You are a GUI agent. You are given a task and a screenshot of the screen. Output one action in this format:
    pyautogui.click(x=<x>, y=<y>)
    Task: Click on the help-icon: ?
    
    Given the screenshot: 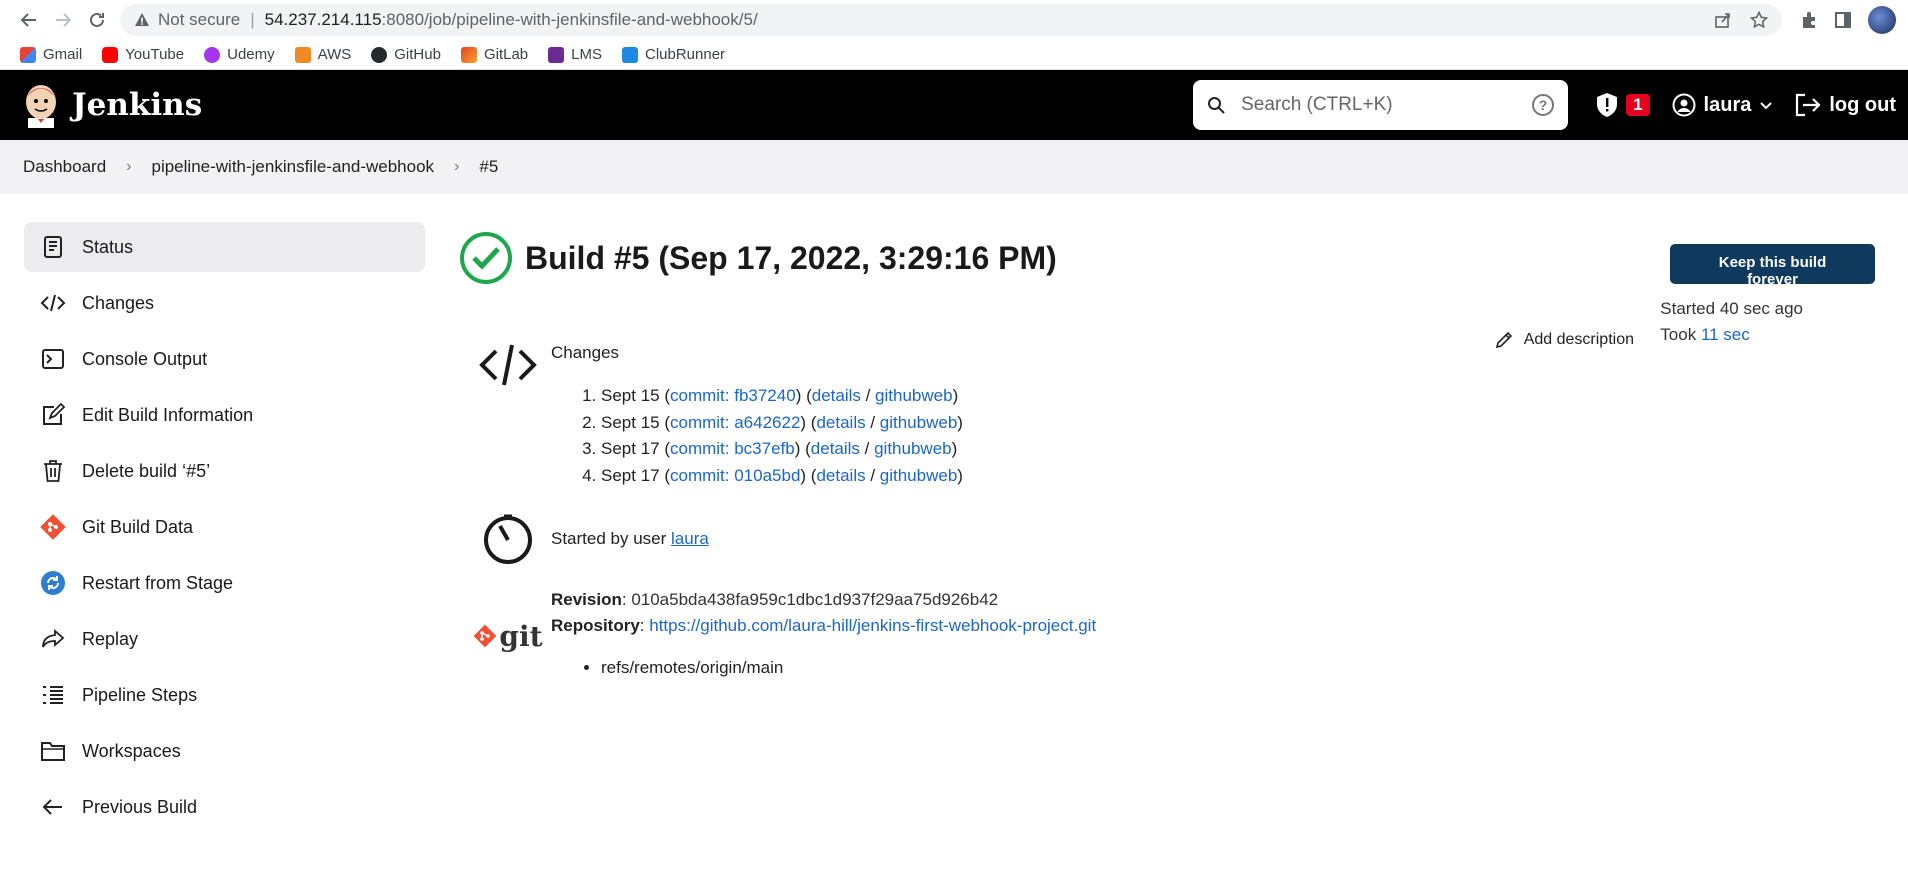 What is the action you would take?
    pyautogui.click(x=1543, y=105)
    